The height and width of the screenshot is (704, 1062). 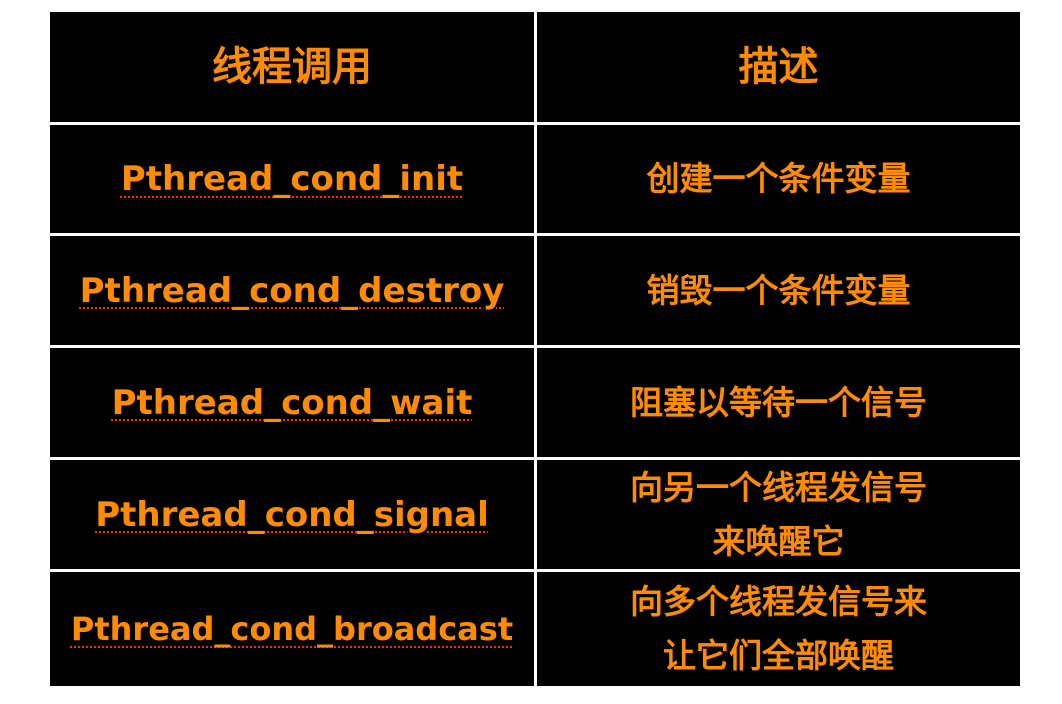 I want to click on call-cell: Pthread_cond_signal, so click(x=292, y=514).